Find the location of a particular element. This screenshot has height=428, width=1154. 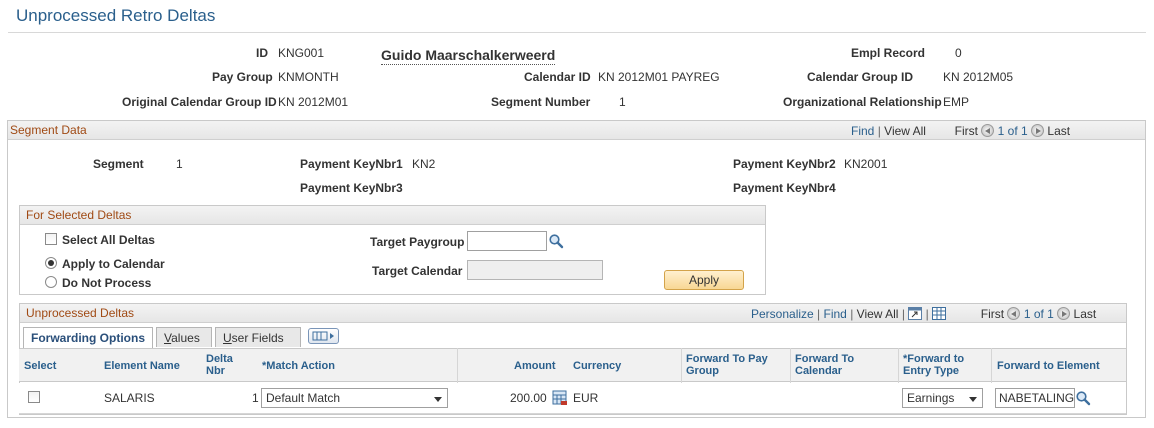

org-rel-label: Organizational Relationship is located at coordinates (862, 102).